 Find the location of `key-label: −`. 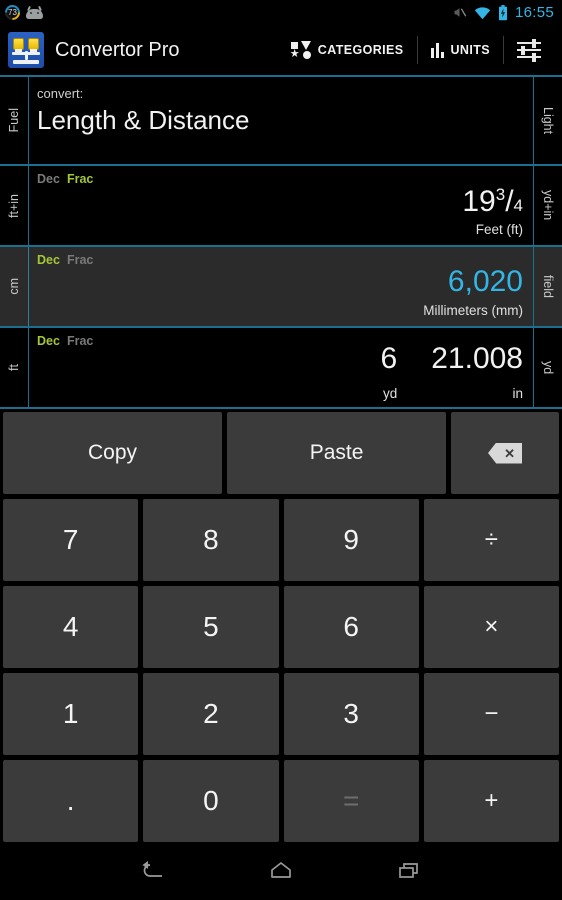

key-label: − is located at coordinates (491, 713).